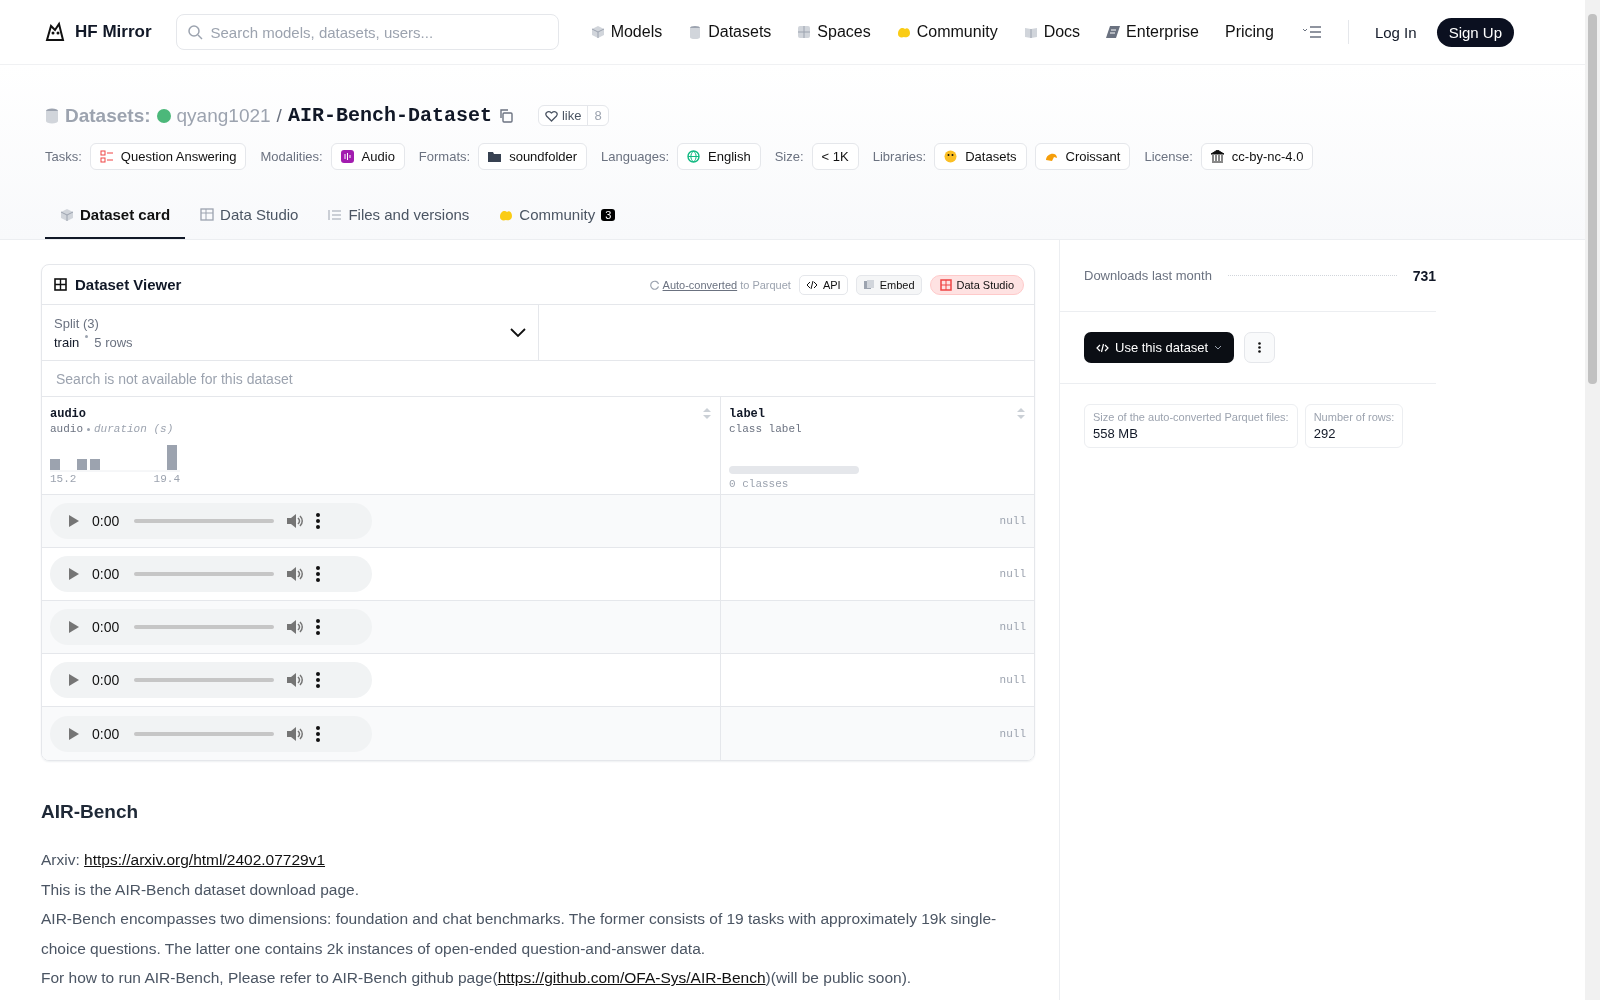 This screenshot has height=1000, width=1600. I want to click on scrollbar-thumb, so click(1592, 199).